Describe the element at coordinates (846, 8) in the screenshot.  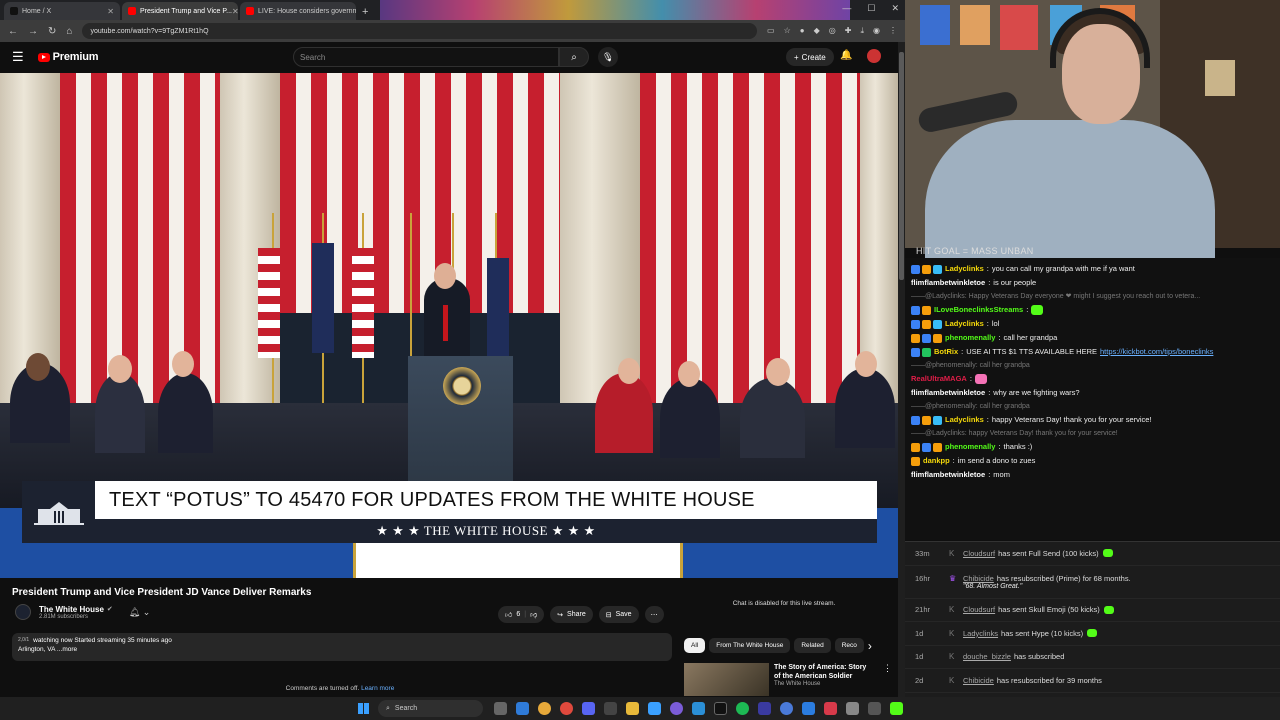
I see `minimize-icon: —` at that location.